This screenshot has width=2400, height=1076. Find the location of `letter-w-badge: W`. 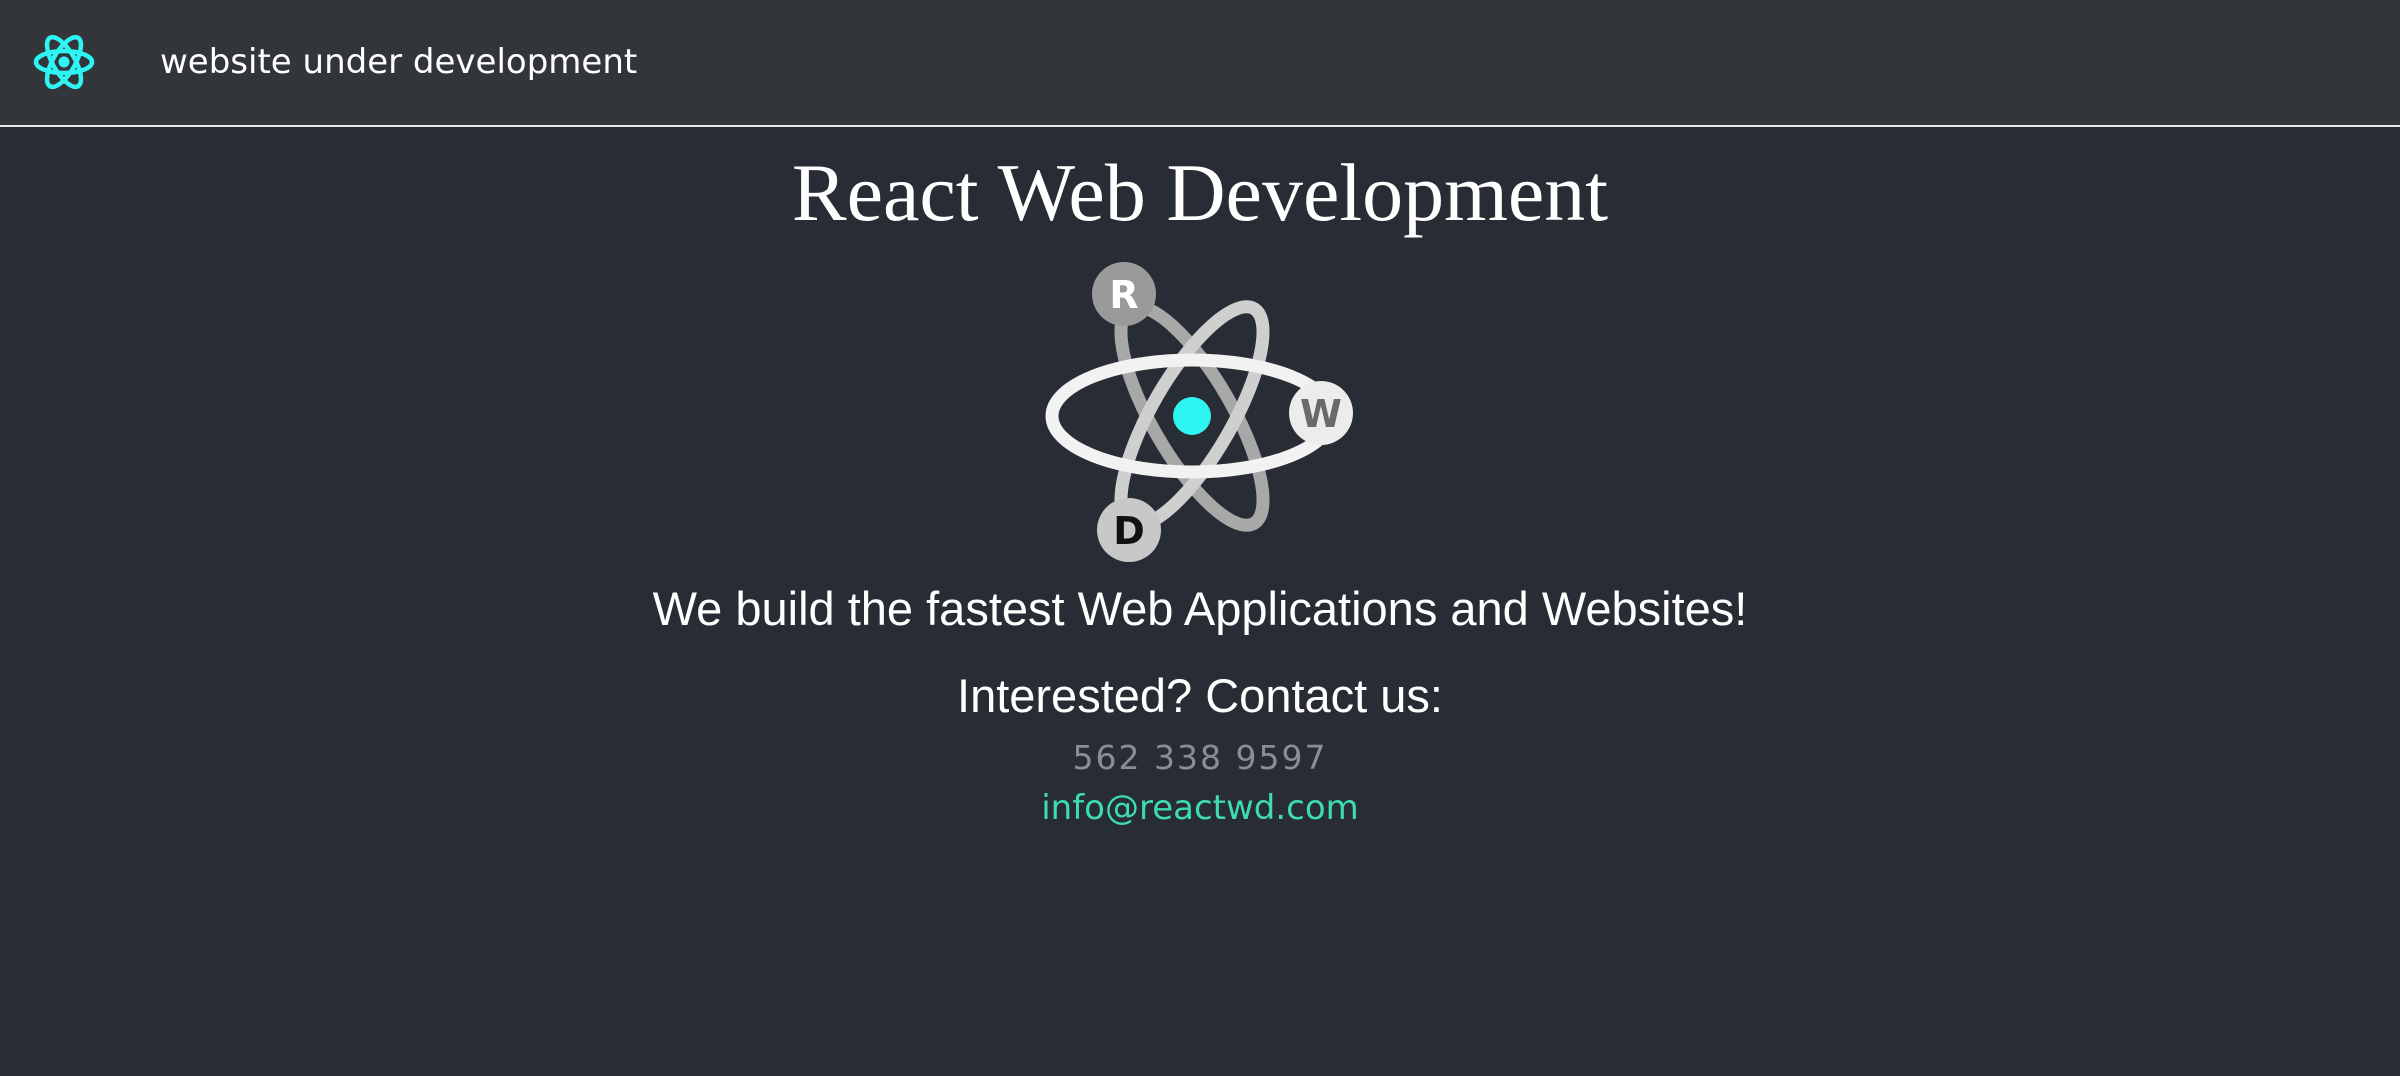

letter-w-badge: W is located at coordinates (1321, 413).